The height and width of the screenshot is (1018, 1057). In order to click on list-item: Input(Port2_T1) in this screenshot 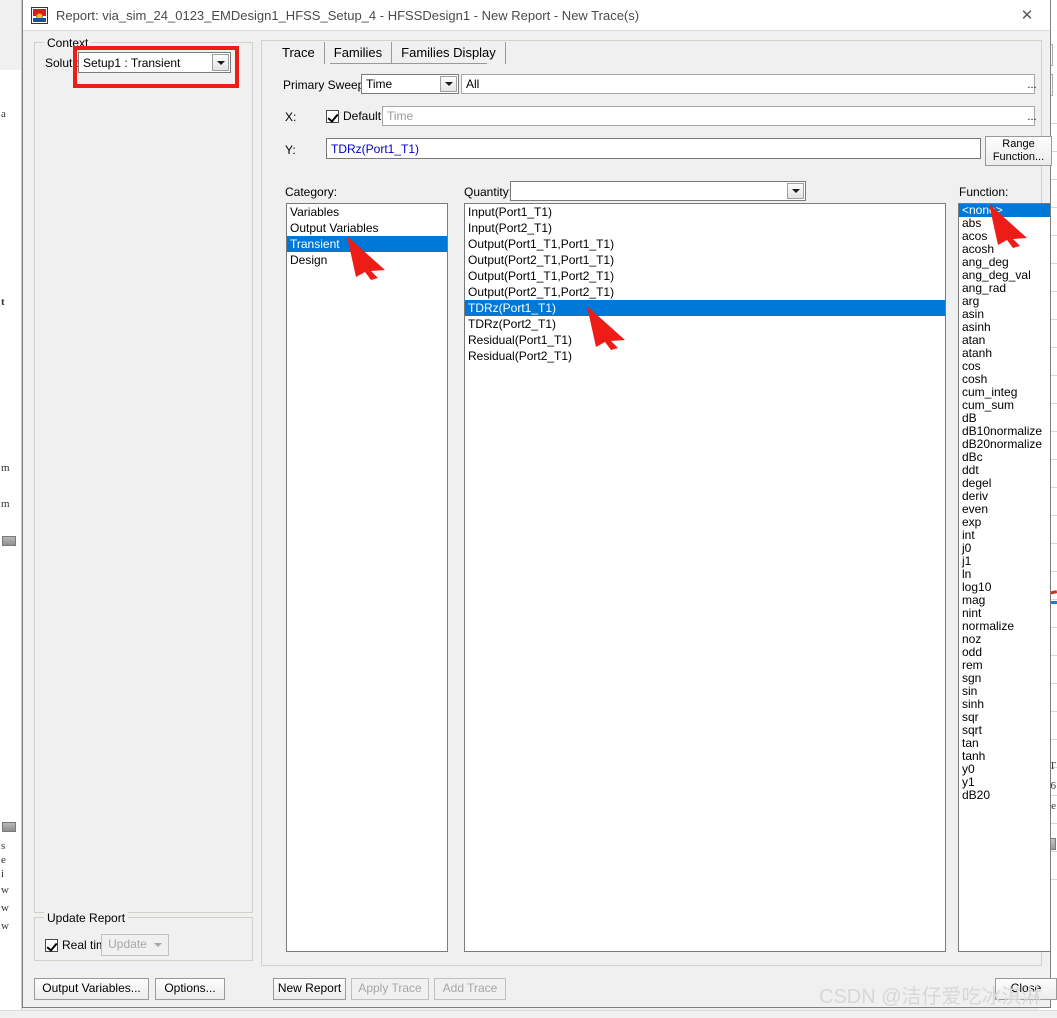, I will do `click(705, 228)`.